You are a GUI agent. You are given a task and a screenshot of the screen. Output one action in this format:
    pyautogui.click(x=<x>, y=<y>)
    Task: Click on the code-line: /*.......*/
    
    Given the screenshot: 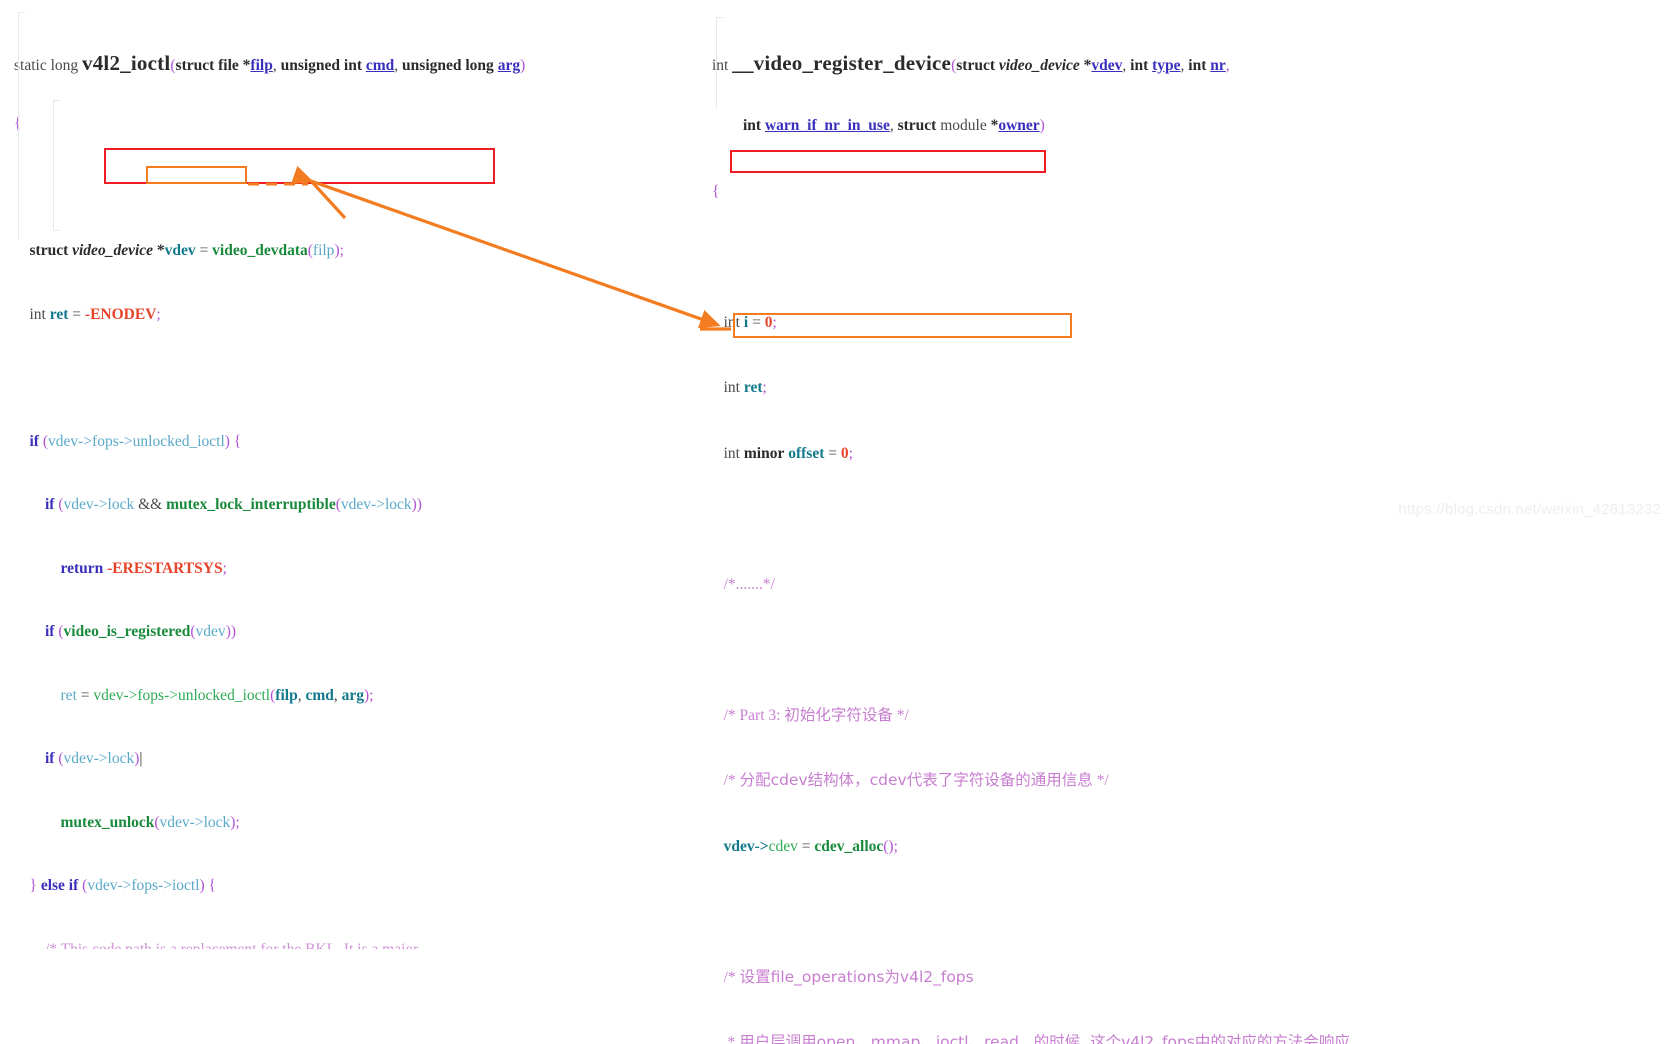 What is the action you would take?
    pyautogui.click(x=749, y=584)
    